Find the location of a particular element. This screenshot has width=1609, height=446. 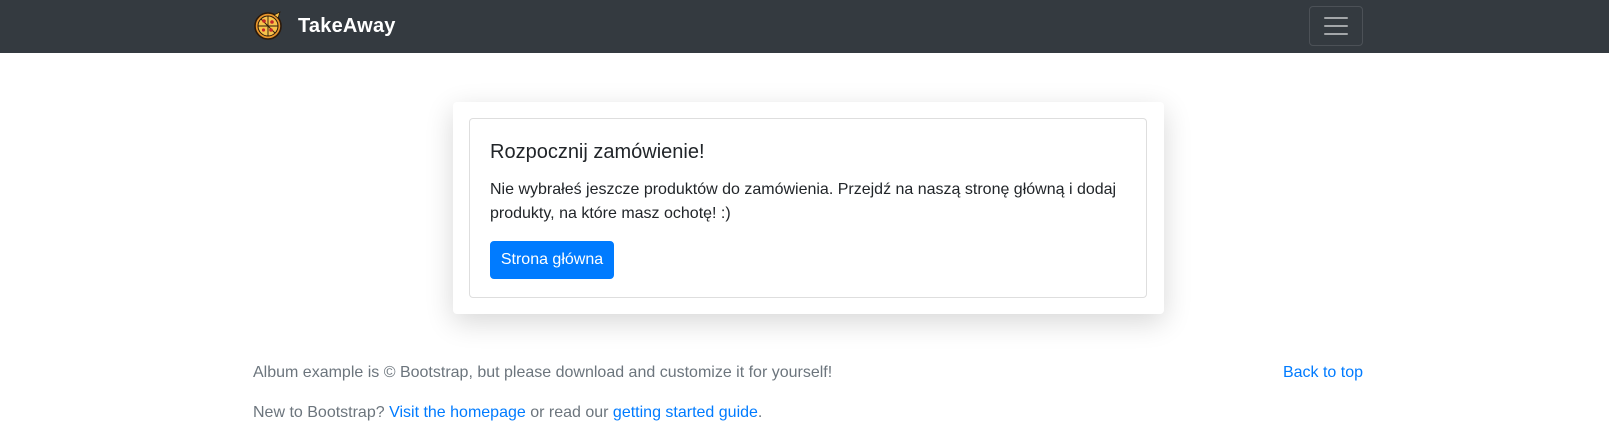

navbar-toggler-button is located at coordinates (1336, 26).